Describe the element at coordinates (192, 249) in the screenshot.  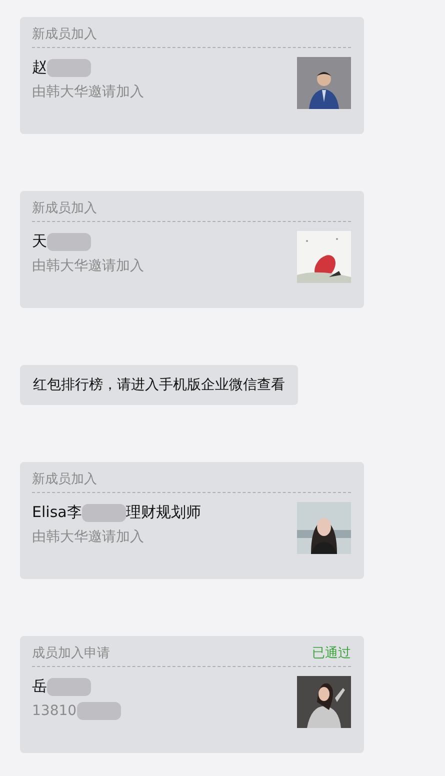
I see `member-card: 新成员加入 天 由韩大华邀请加入` at that location.